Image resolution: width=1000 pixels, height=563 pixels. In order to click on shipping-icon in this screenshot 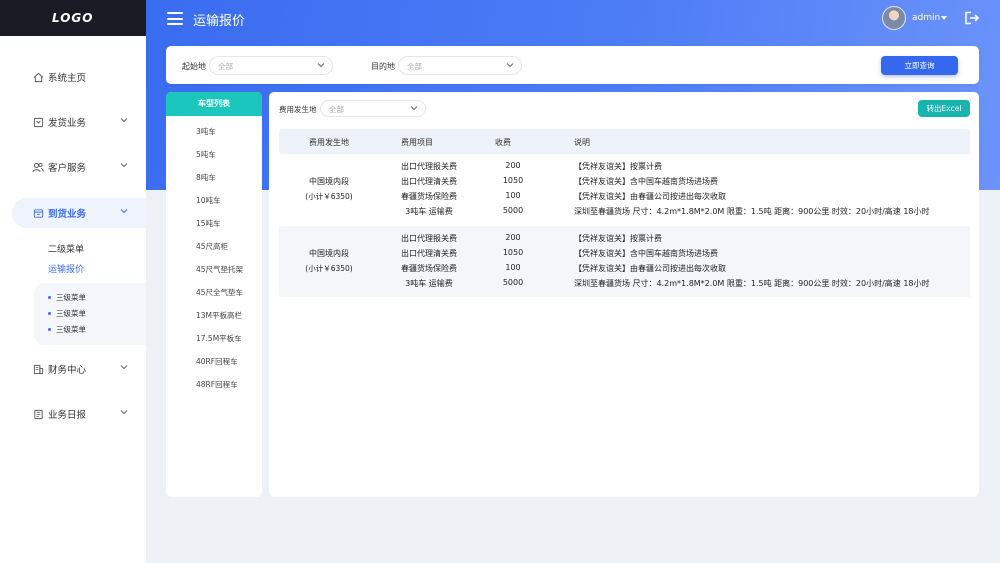, I will do `click(38, 122)`.